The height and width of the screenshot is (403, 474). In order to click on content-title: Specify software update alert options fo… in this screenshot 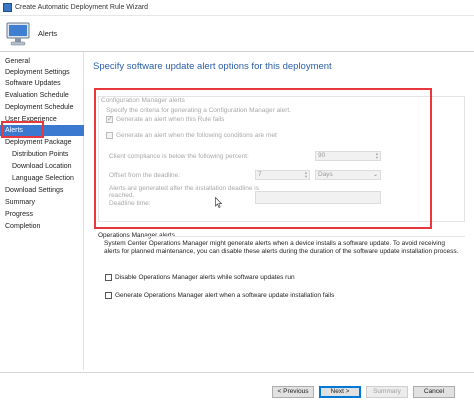, I will do `click(212, 66)`.